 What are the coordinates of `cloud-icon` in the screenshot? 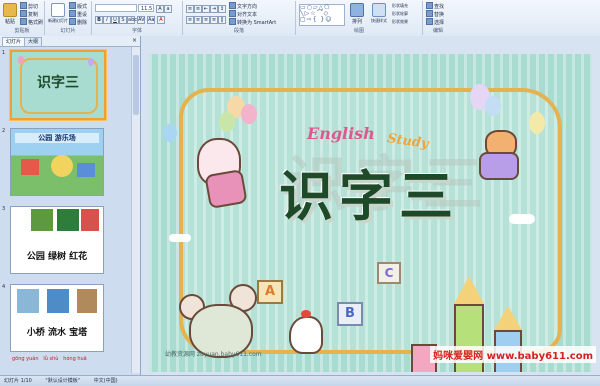 It's located at (522, 219).